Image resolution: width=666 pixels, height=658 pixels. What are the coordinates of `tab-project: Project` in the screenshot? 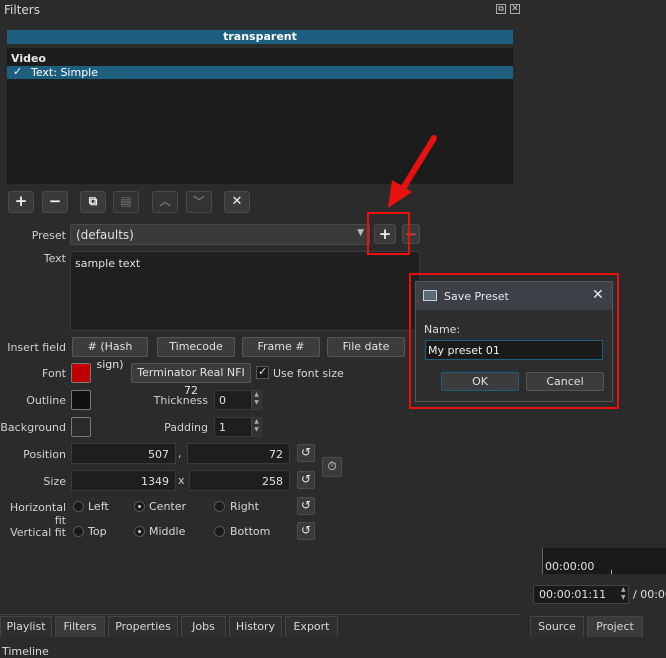 It's located at (615, 626).